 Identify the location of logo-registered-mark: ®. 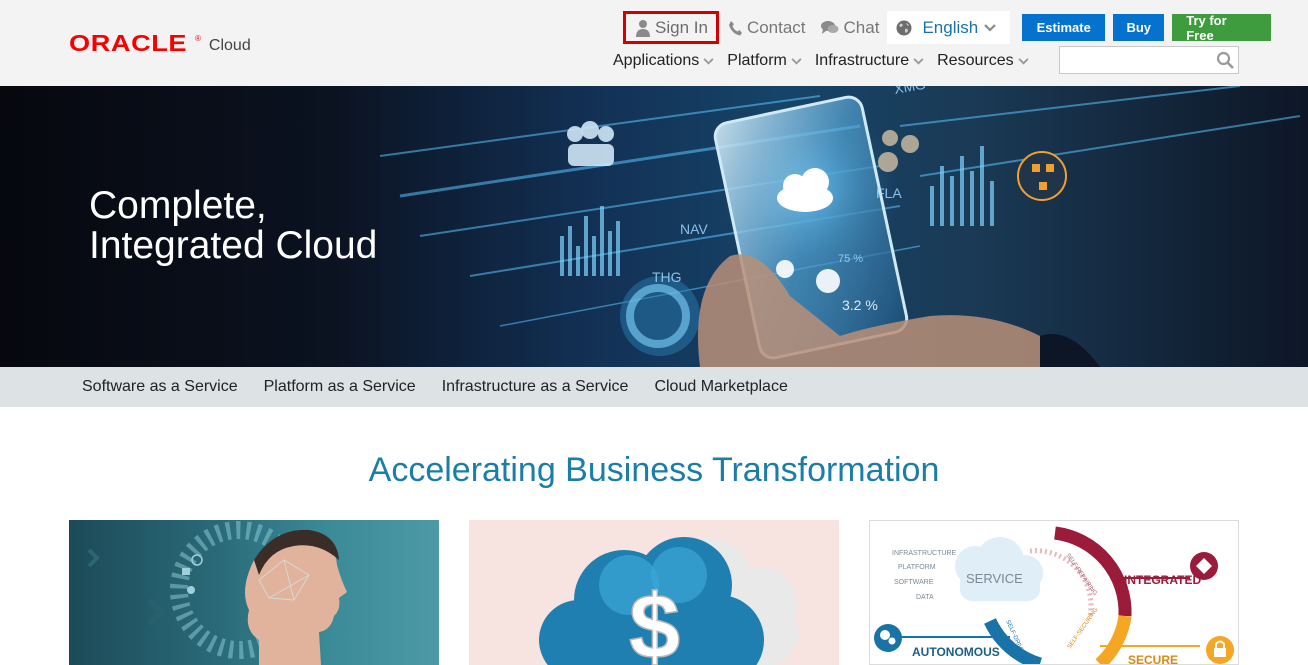
(198, 38).